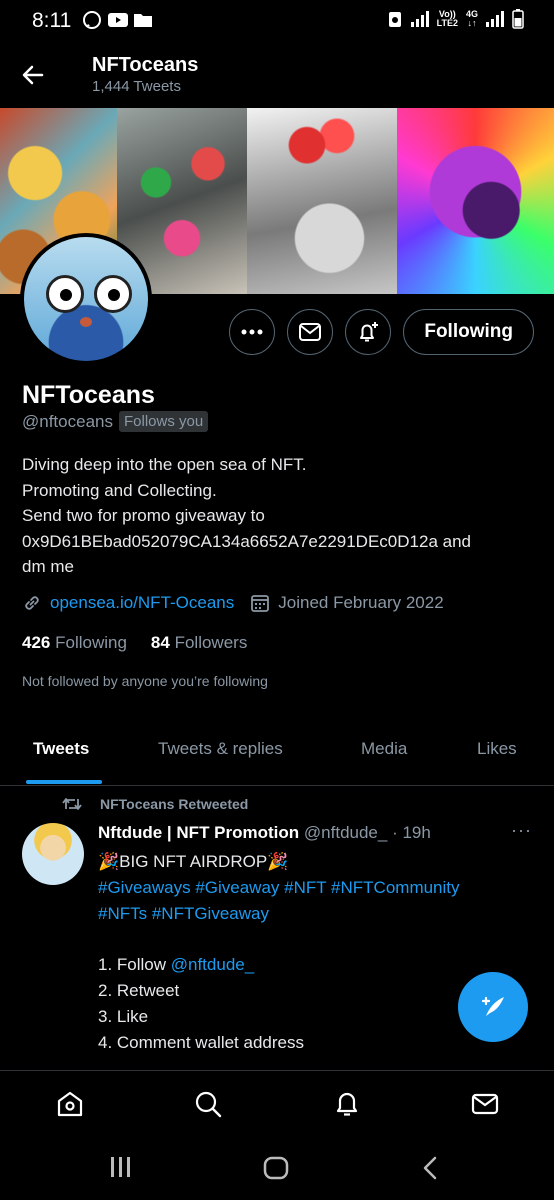  What do you see at coordinates (318, 888) in the screenshot?
I see `tweet-hashtags: #Giveaways #Giveaway #NFT #NFTCommunity` at bounding box center [318, 888].